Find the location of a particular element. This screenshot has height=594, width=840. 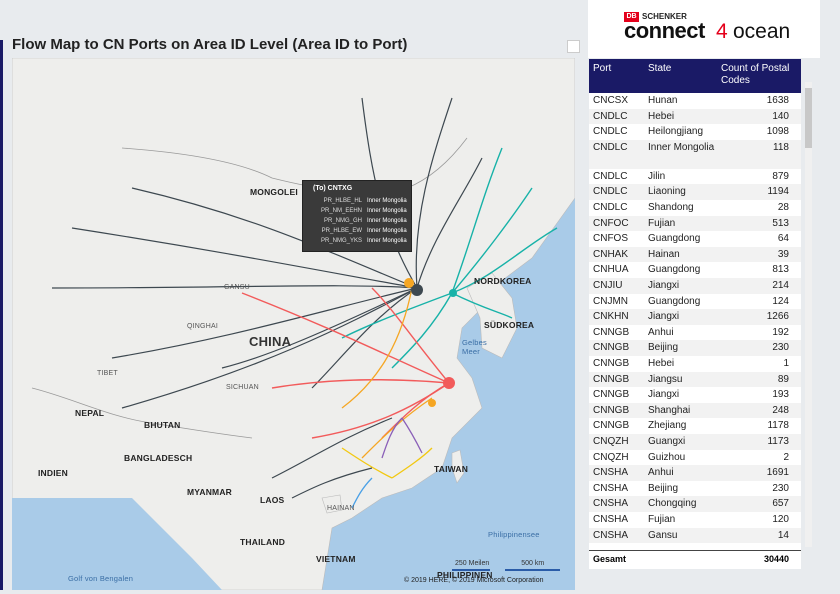

table-row: CNJIU Jiangxi 214 is located at coordinates (695, 286).